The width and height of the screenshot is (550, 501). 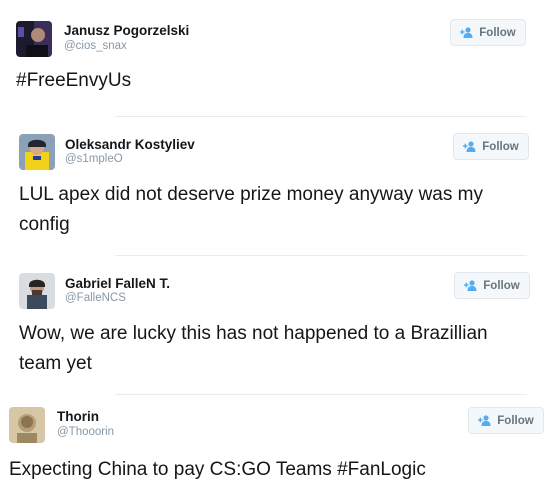 I want to click on tweet-text: #FreeEnvyUs, so click(x=74, y=80).